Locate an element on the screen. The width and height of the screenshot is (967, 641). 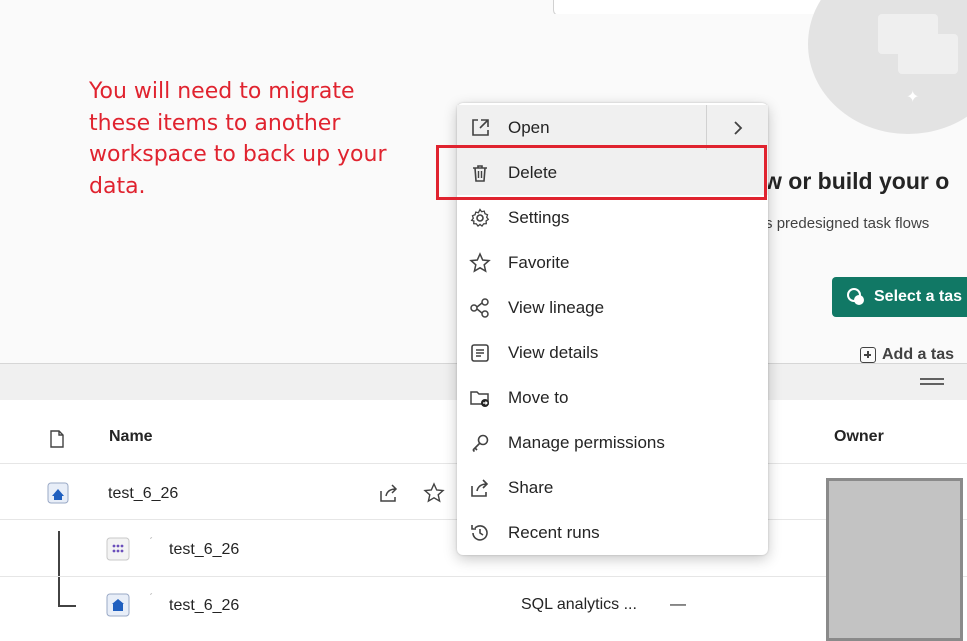
menu-item-view-lineage: View lineage is located at coordinates (612, 307).